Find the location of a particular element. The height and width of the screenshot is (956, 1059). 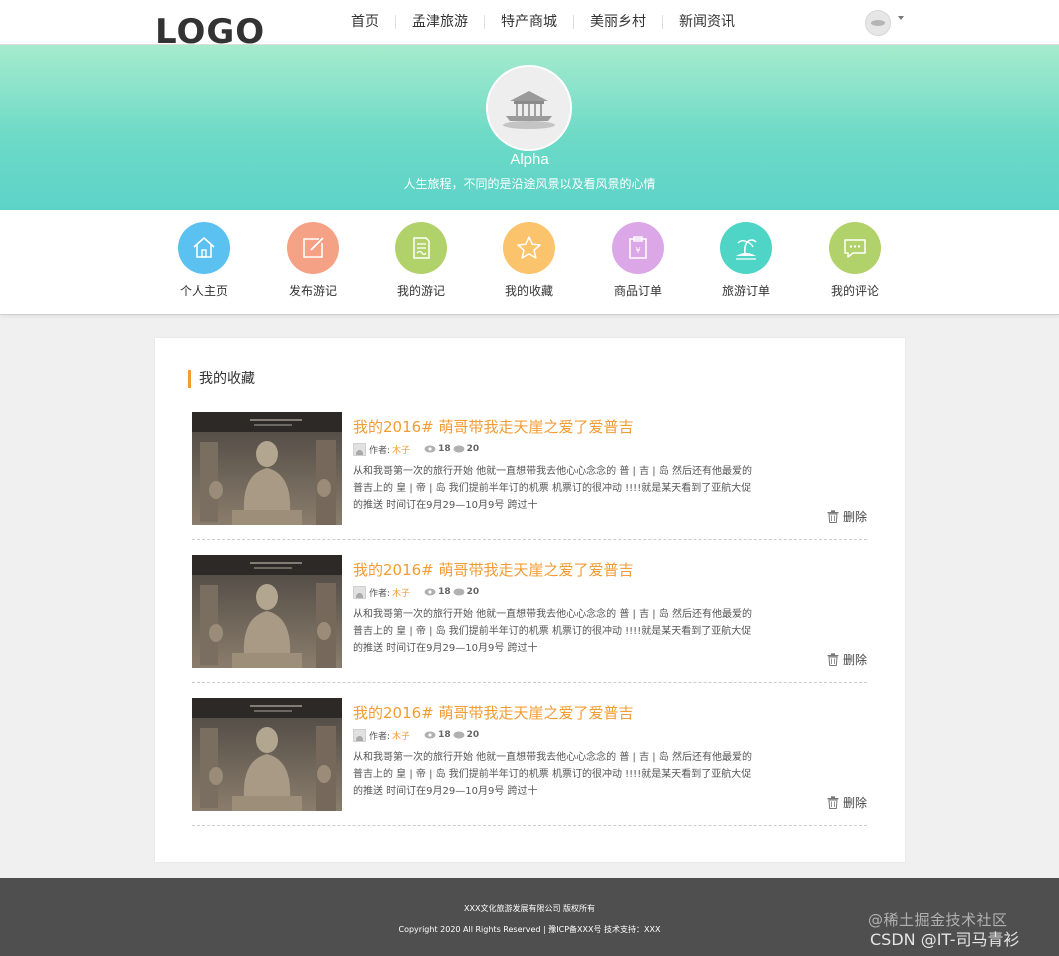

menu-label: 我的游记 is located at coordinates (420, 291).